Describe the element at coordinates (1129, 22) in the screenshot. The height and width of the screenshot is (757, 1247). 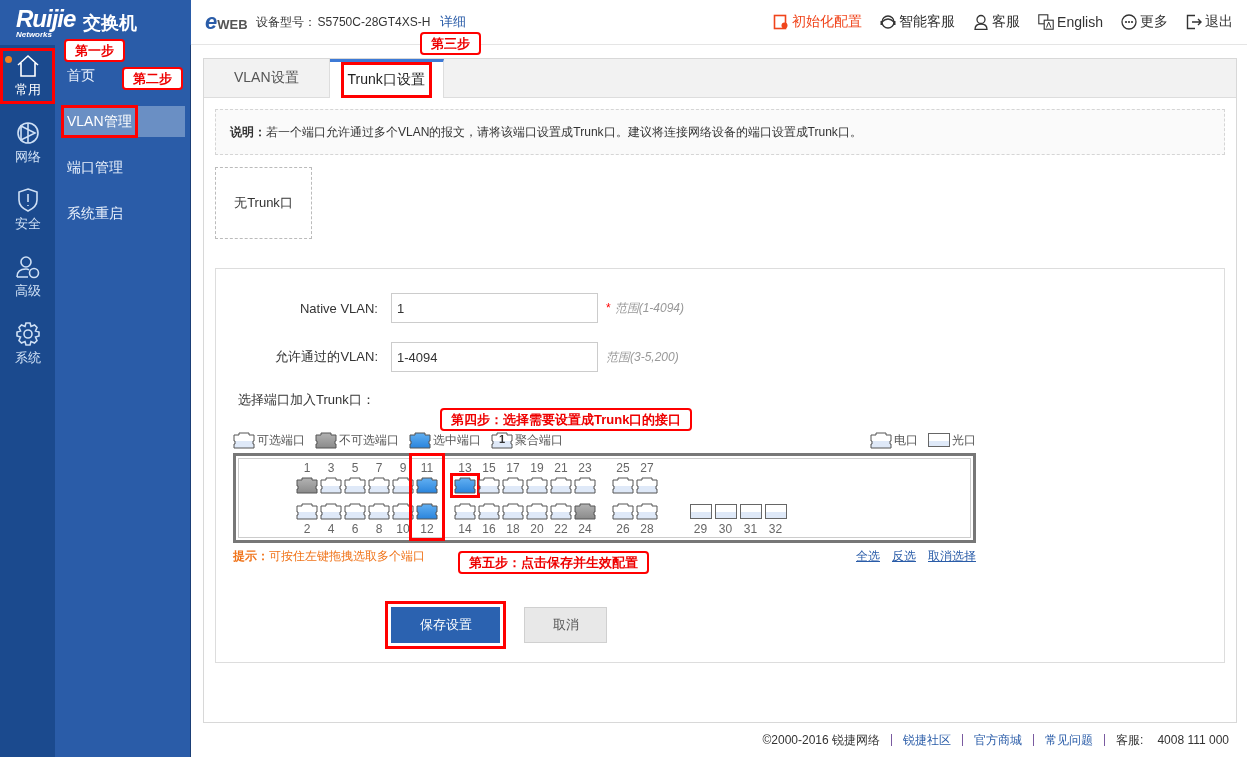
I see `more-icon` at that location.